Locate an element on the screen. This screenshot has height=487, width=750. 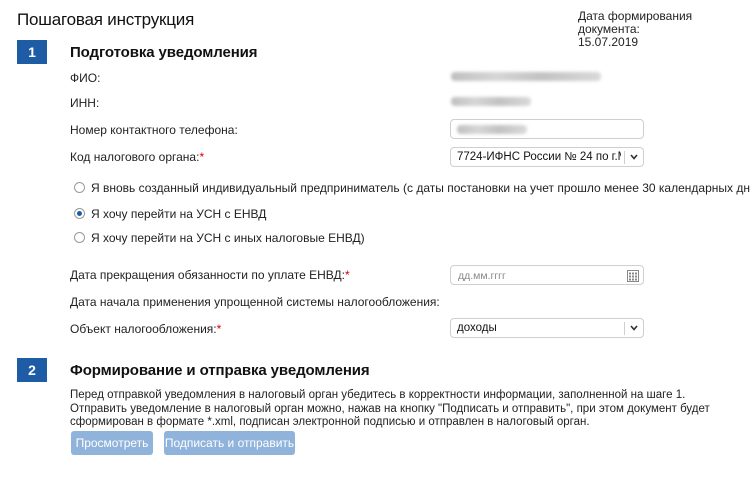
document-date-value: 15.07.2019 is located at coordinates (608, 42).